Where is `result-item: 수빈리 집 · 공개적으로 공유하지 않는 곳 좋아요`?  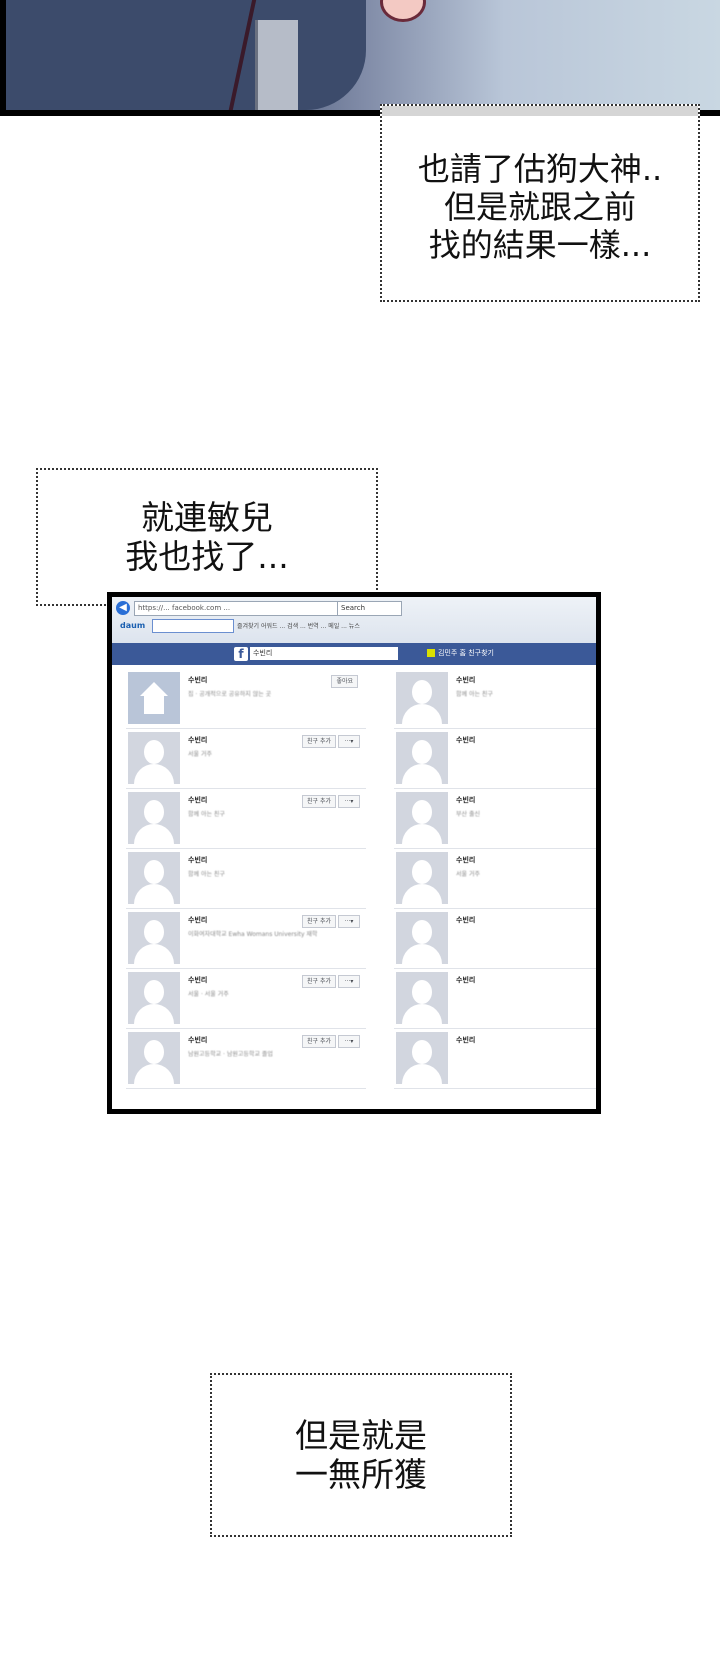
result-item: 수빈리 집 · 공개적으로 공유하지 않는 곳 좋아요 is located at coordinates (246, 699).